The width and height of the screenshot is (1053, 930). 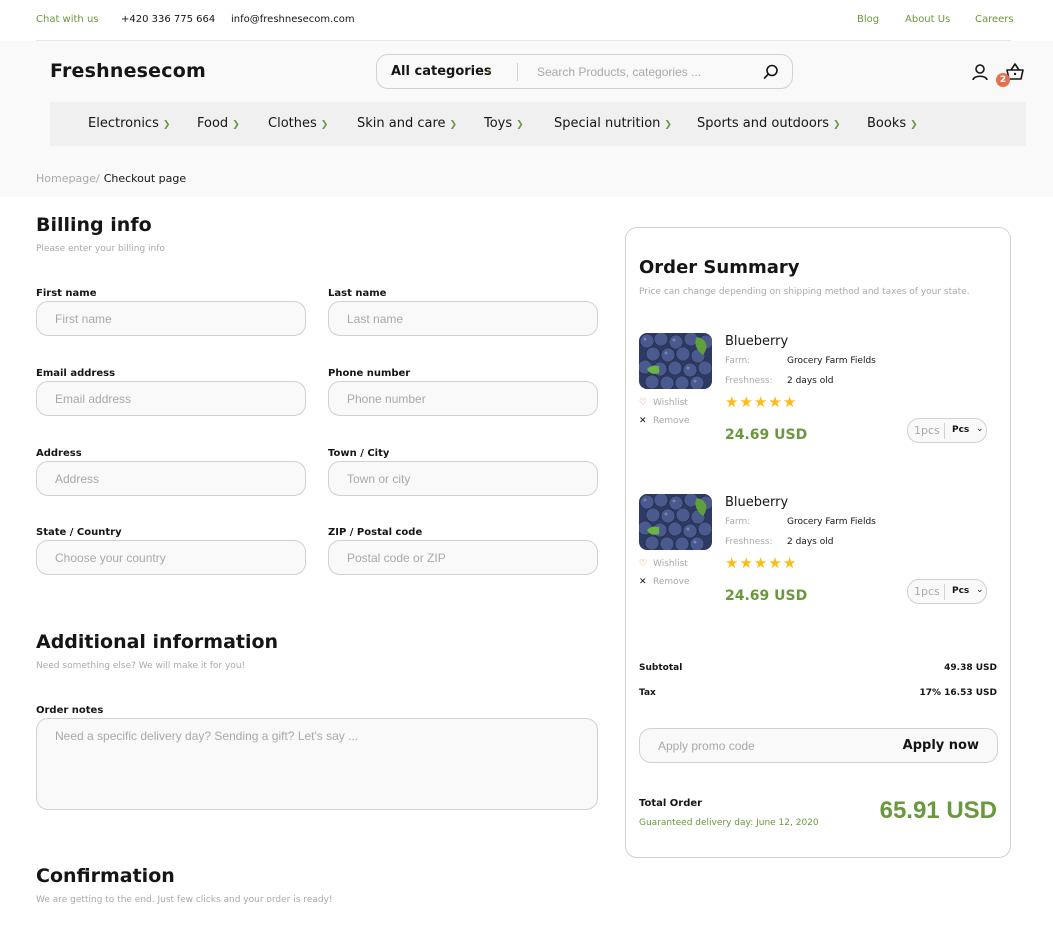 What do you see at coordinates (771, 72) in the screenshot?
I see `search-icon` at bounding box center [771, 72].